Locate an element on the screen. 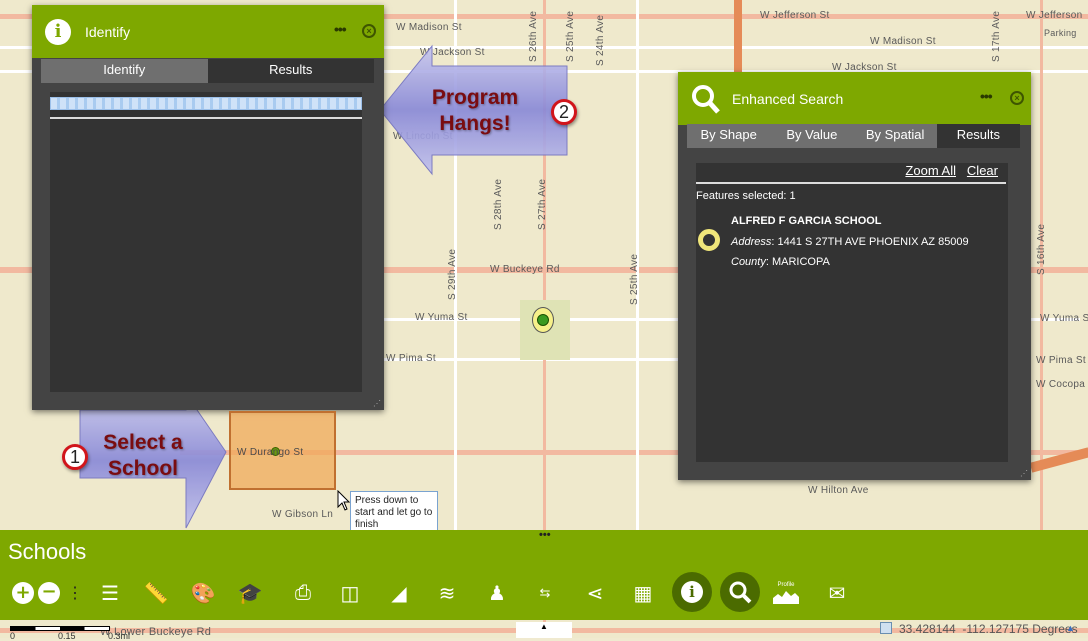  street-view-icon: ♟ is located at coordinates (497, 593).